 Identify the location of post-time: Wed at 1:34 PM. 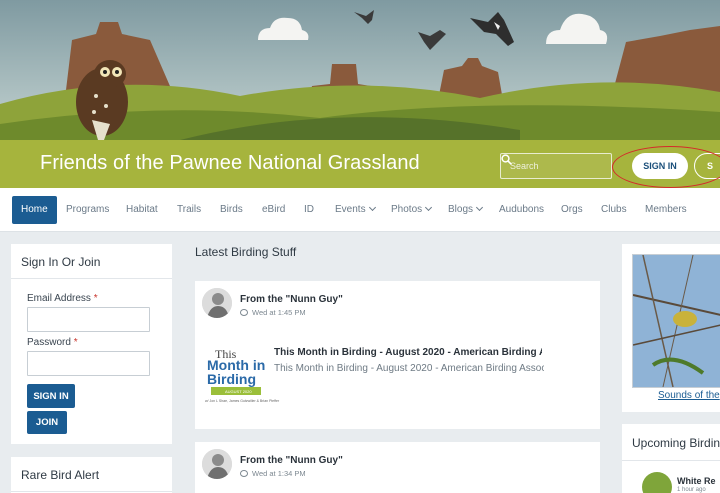
(279, 473).